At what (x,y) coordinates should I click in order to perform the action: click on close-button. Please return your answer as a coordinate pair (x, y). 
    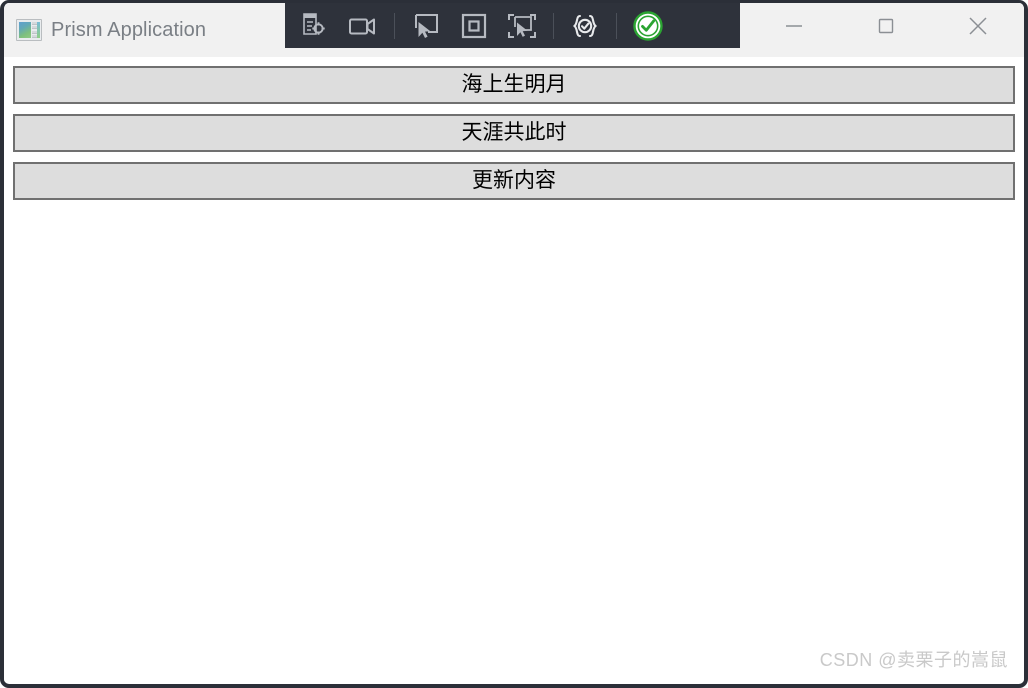
    Looking at the image, I should click on (978, 26).